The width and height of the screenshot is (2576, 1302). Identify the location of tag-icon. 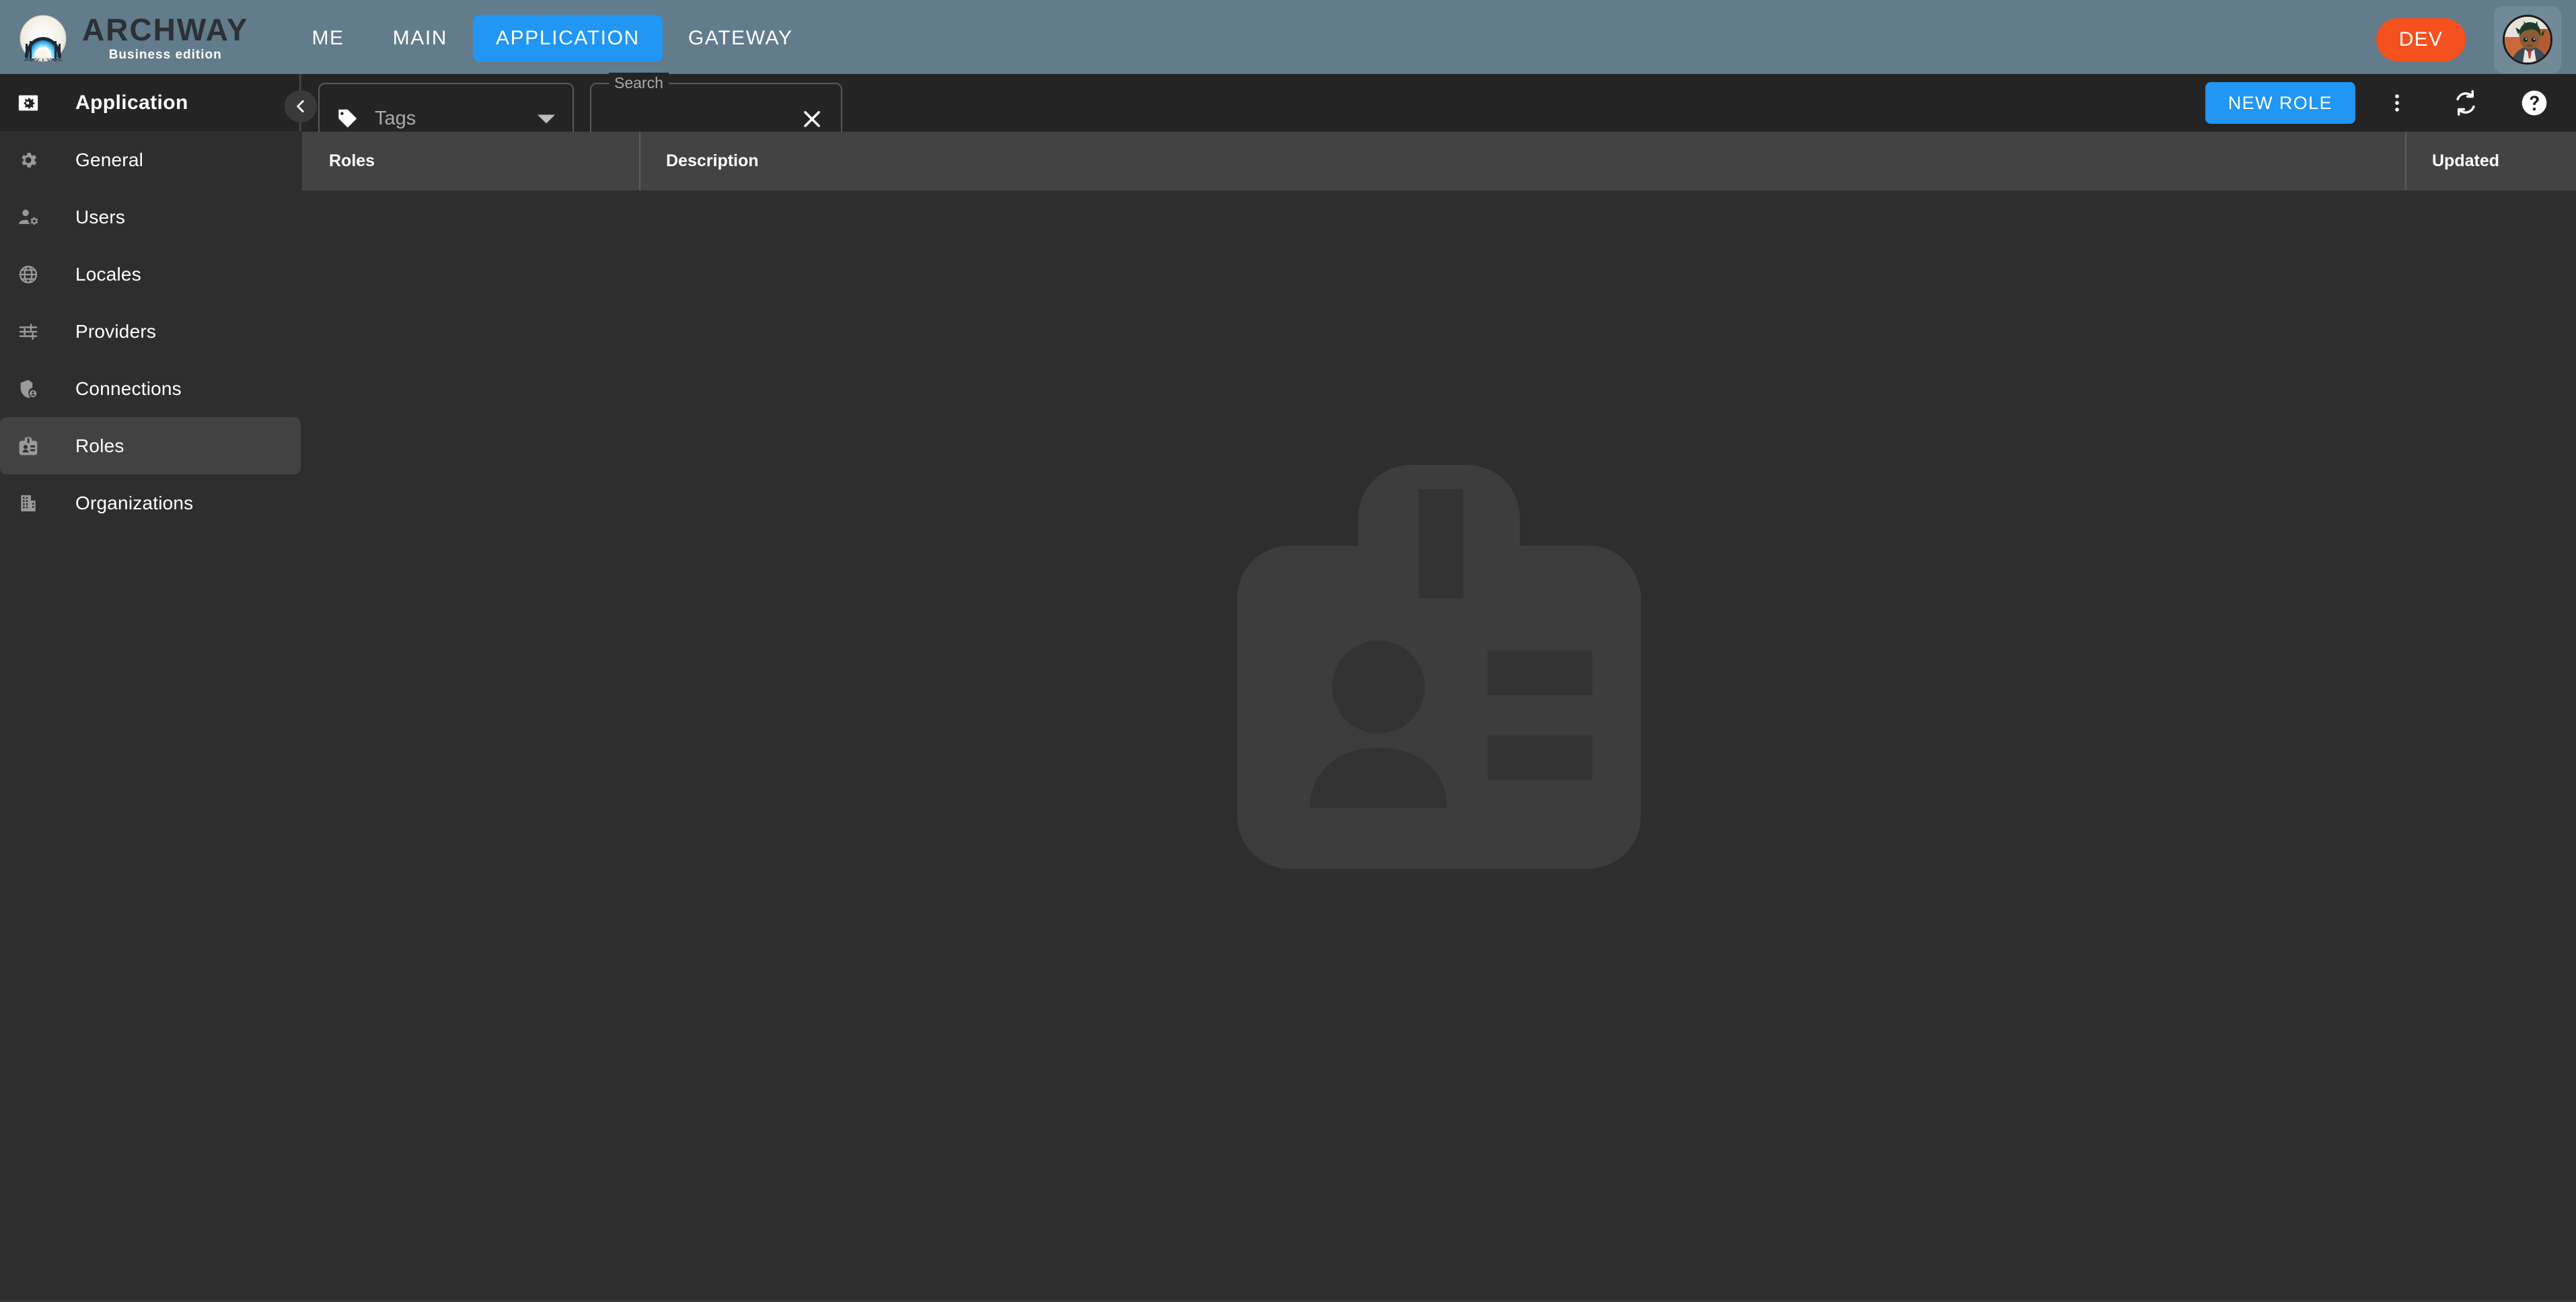
(347, 119).